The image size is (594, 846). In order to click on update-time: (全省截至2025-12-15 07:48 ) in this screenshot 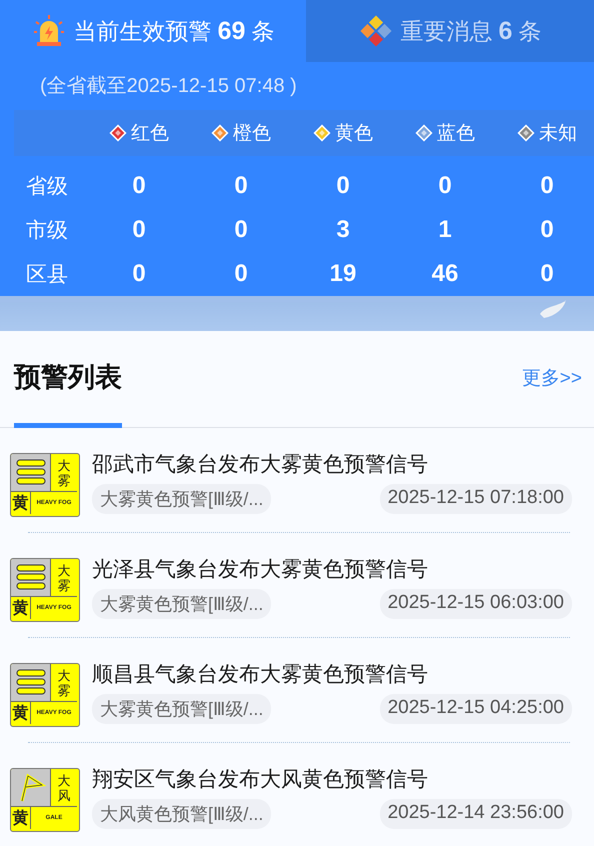, I will do `click(168, 86)`.